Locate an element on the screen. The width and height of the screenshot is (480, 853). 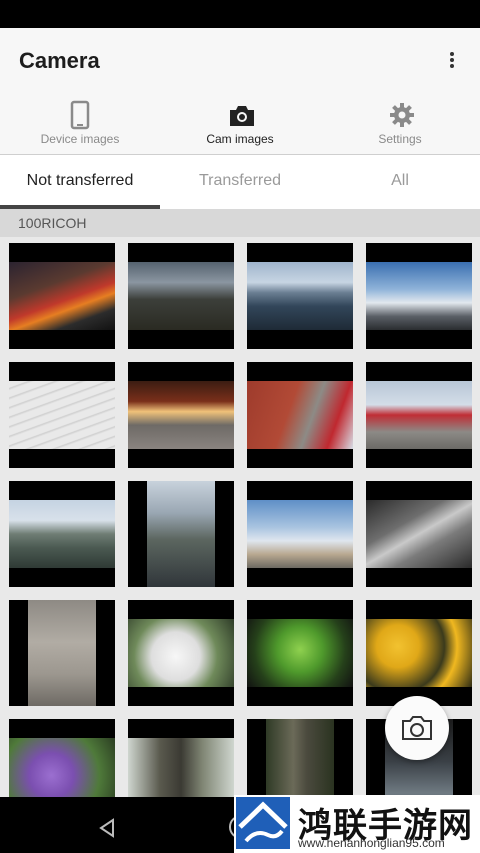
thumbnail-night-city-lights is located at coordinates (62, 296).